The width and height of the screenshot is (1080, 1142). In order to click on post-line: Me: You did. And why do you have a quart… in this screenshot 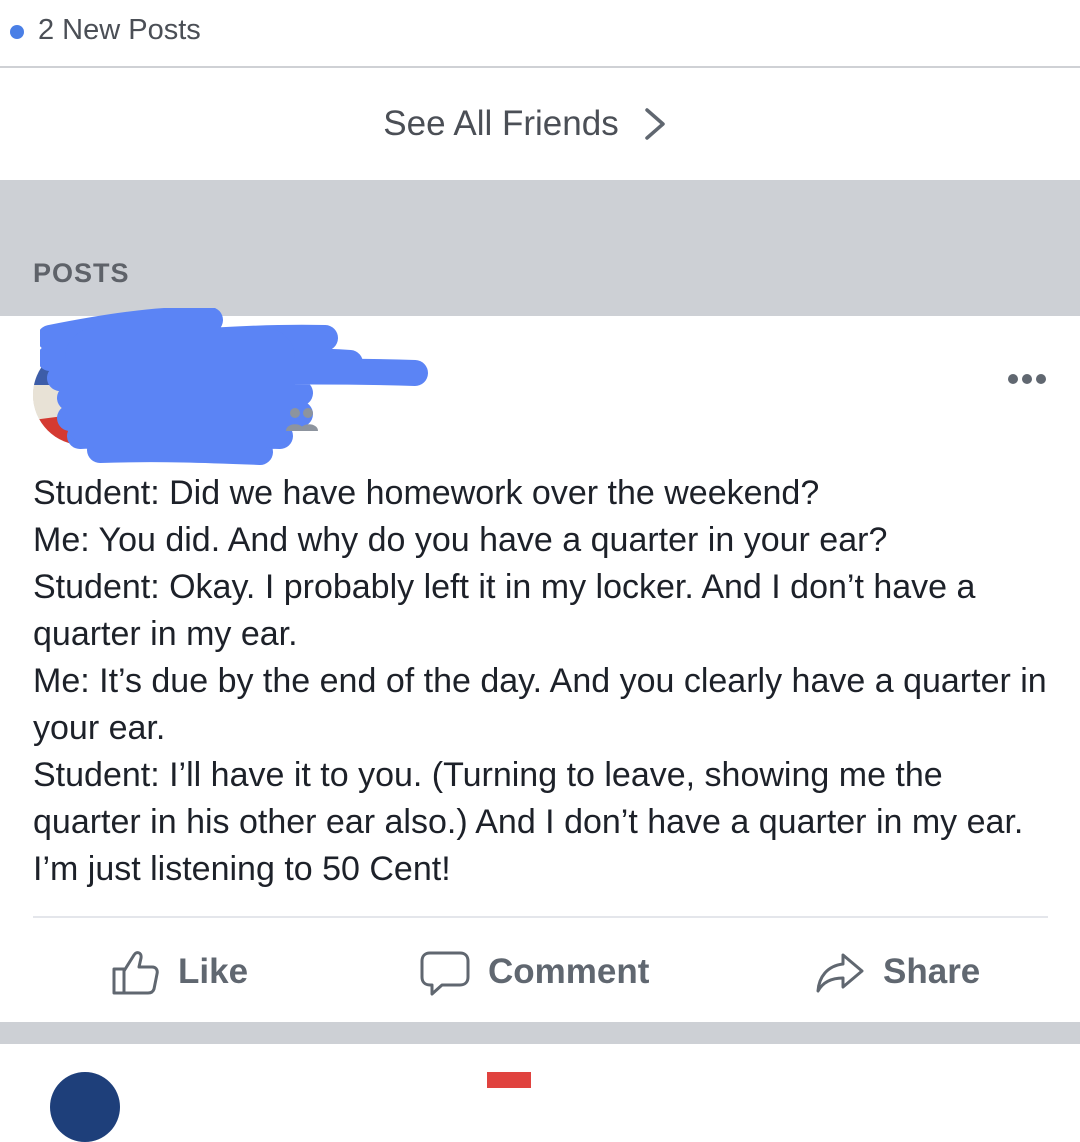, I will do `click(460, 540)`.